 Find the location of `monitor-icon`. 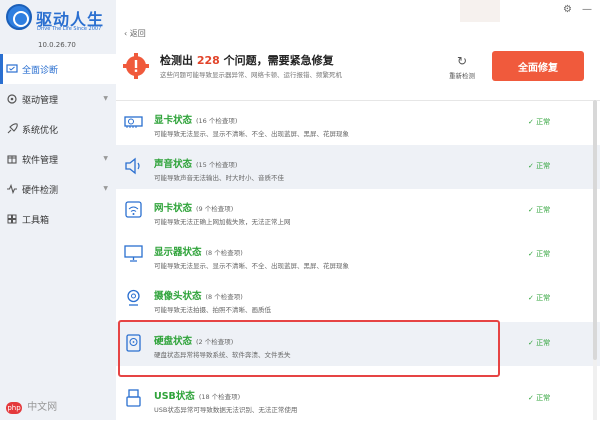

monitor-icon is located at coordinates (133, 253).